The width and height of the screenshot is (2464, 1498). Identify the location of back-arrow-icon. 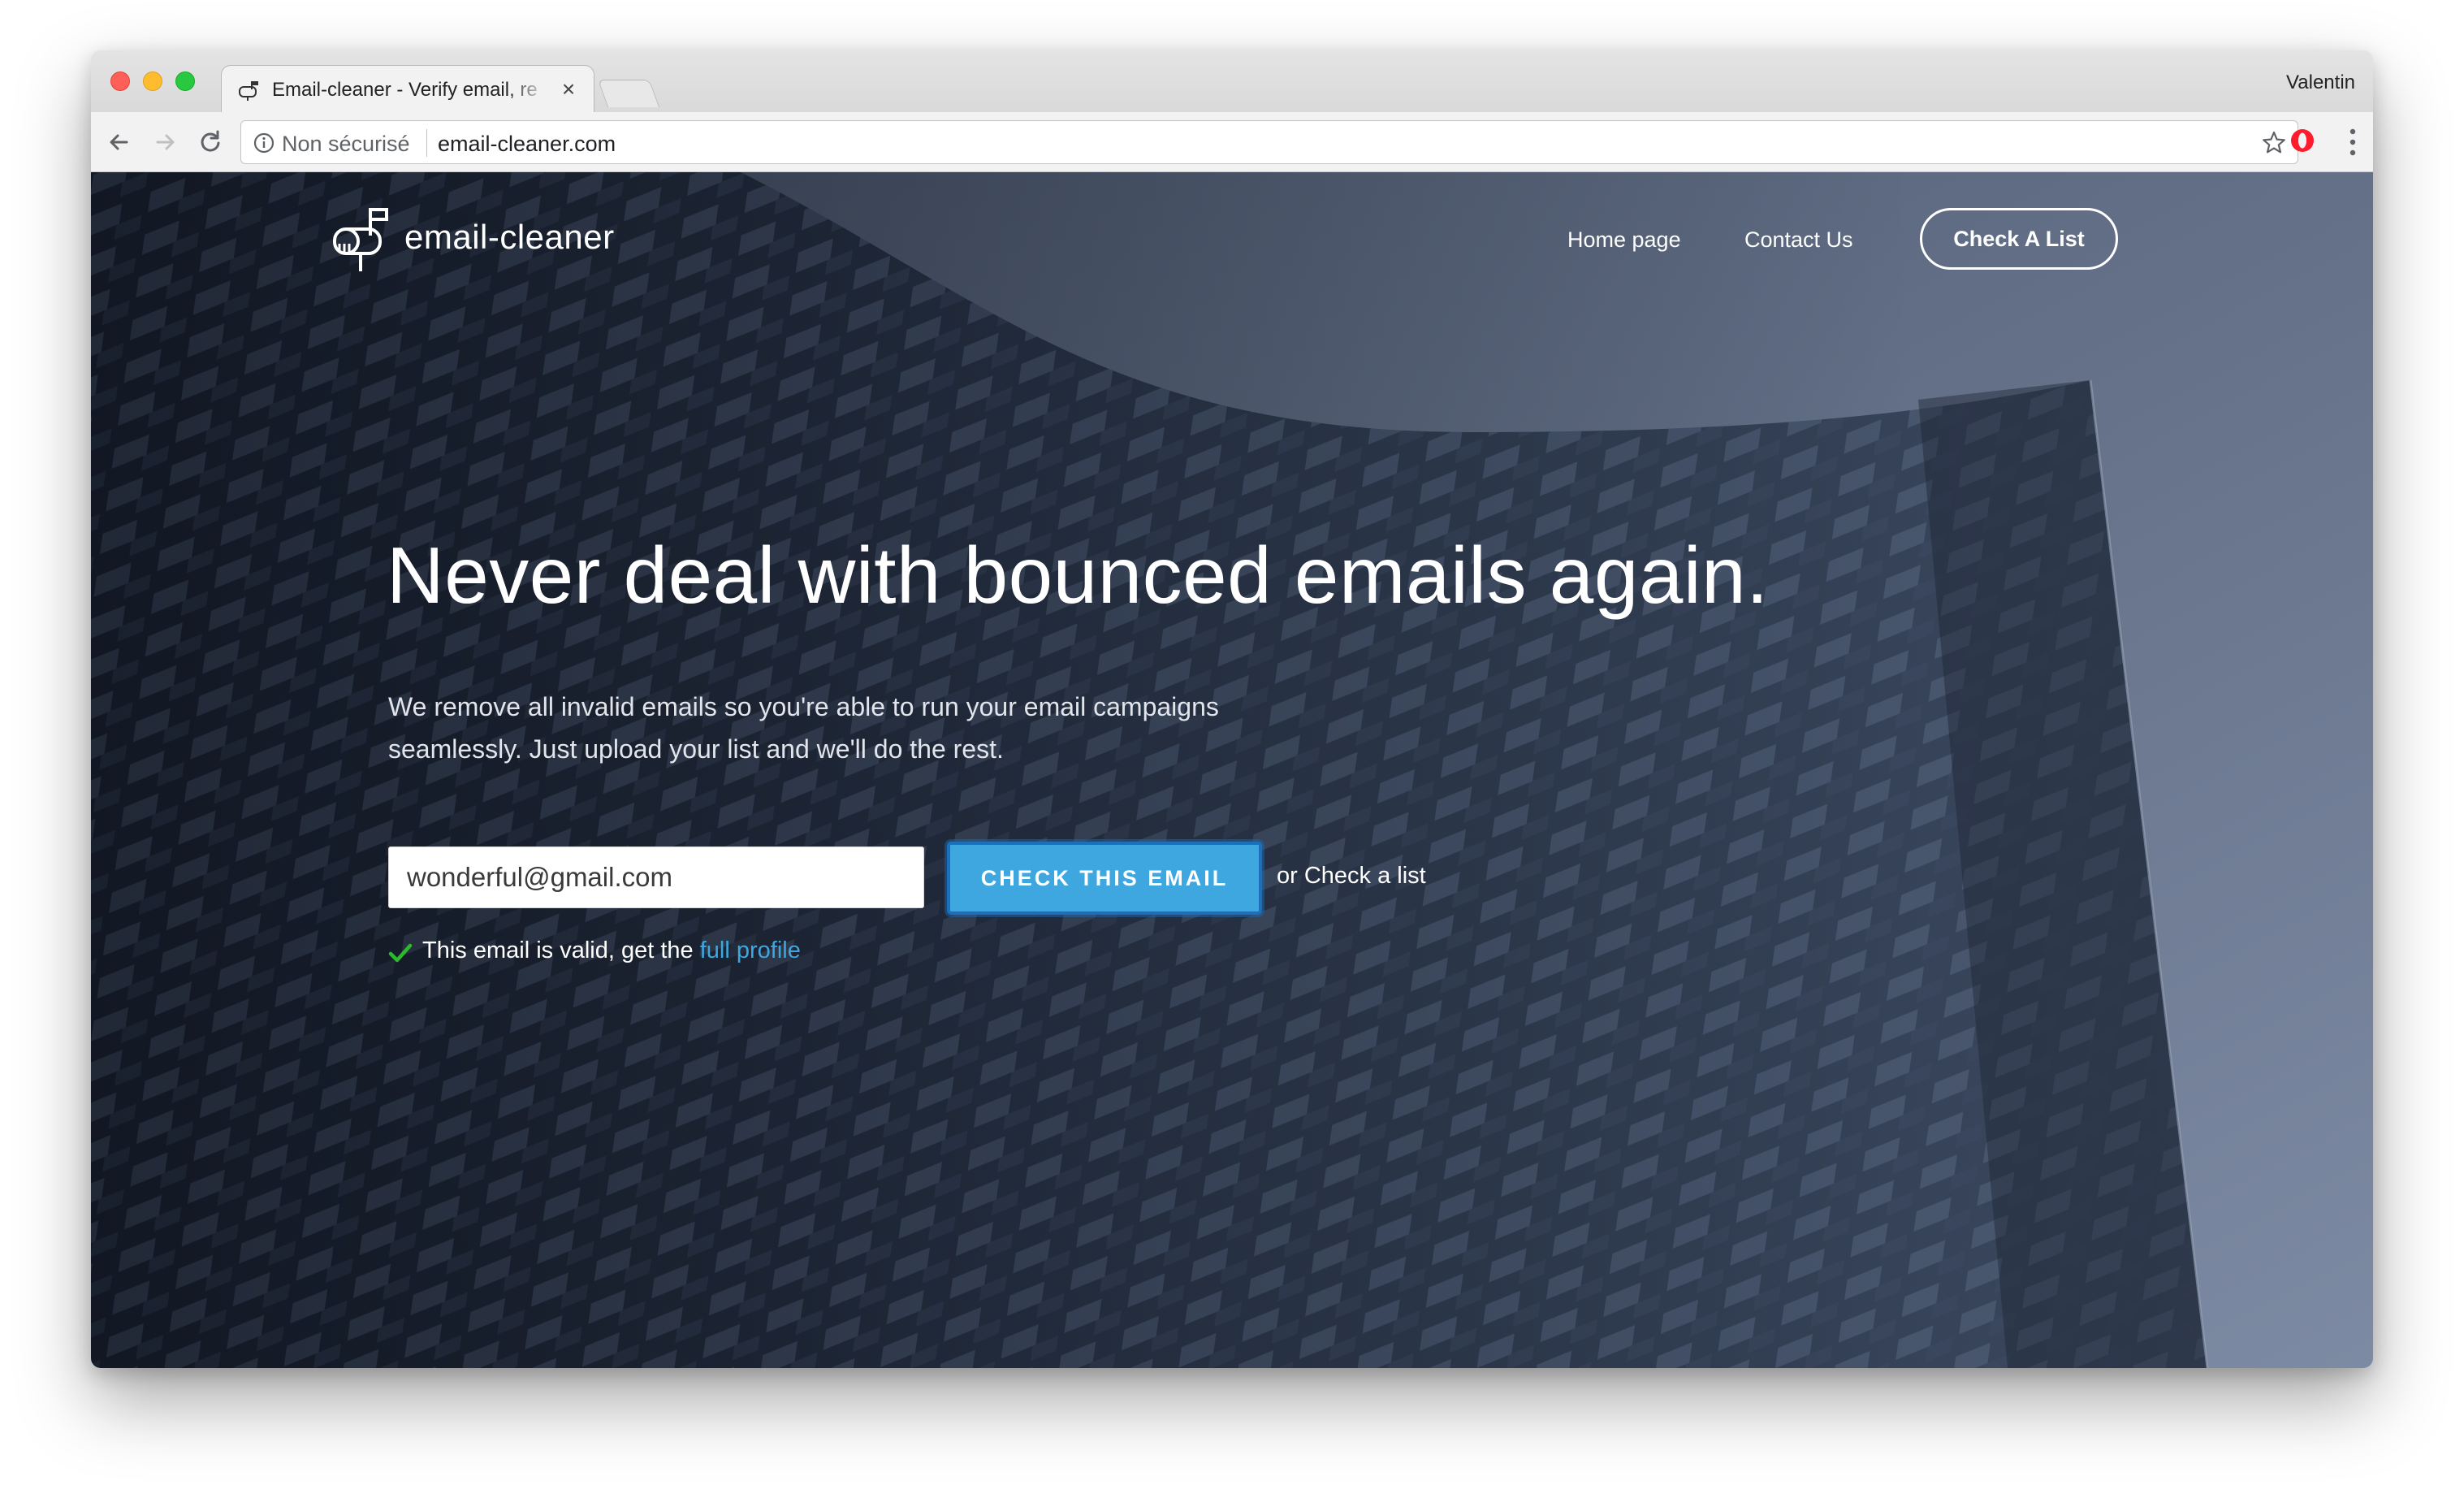
(119, 142).